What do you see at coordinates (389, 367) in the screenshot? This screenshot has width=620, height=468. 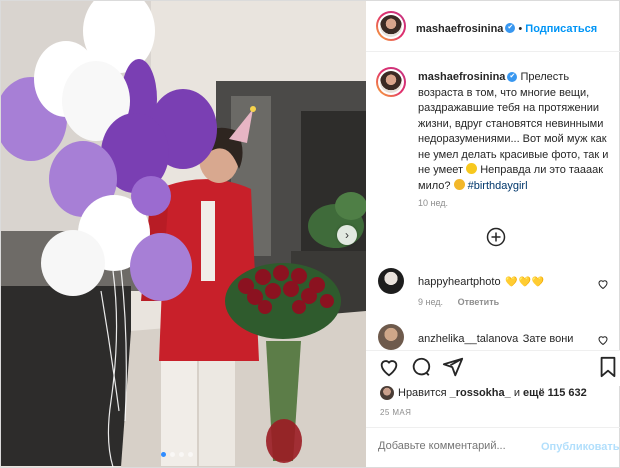 I see `like-heart-icon` at bounding box center [389, 367].